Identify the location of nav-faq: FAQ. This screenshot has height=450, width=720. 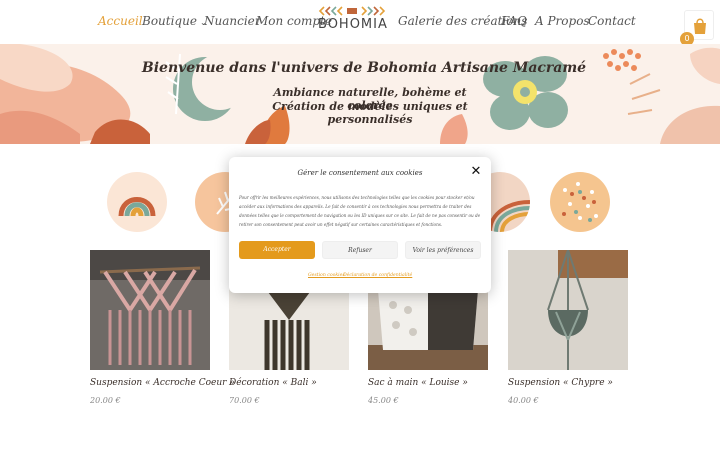
(514, 21).